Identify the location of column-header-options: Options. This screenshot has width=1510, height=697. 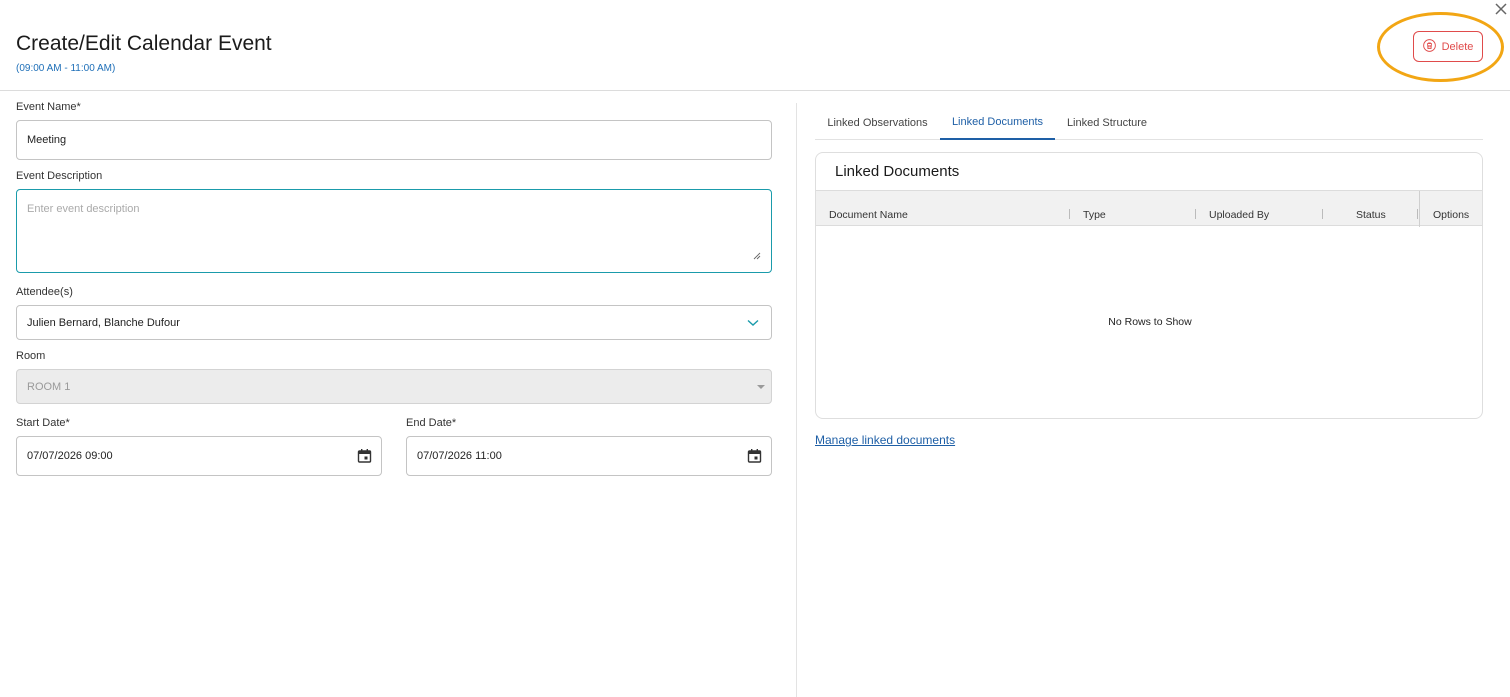
(1451, 215).